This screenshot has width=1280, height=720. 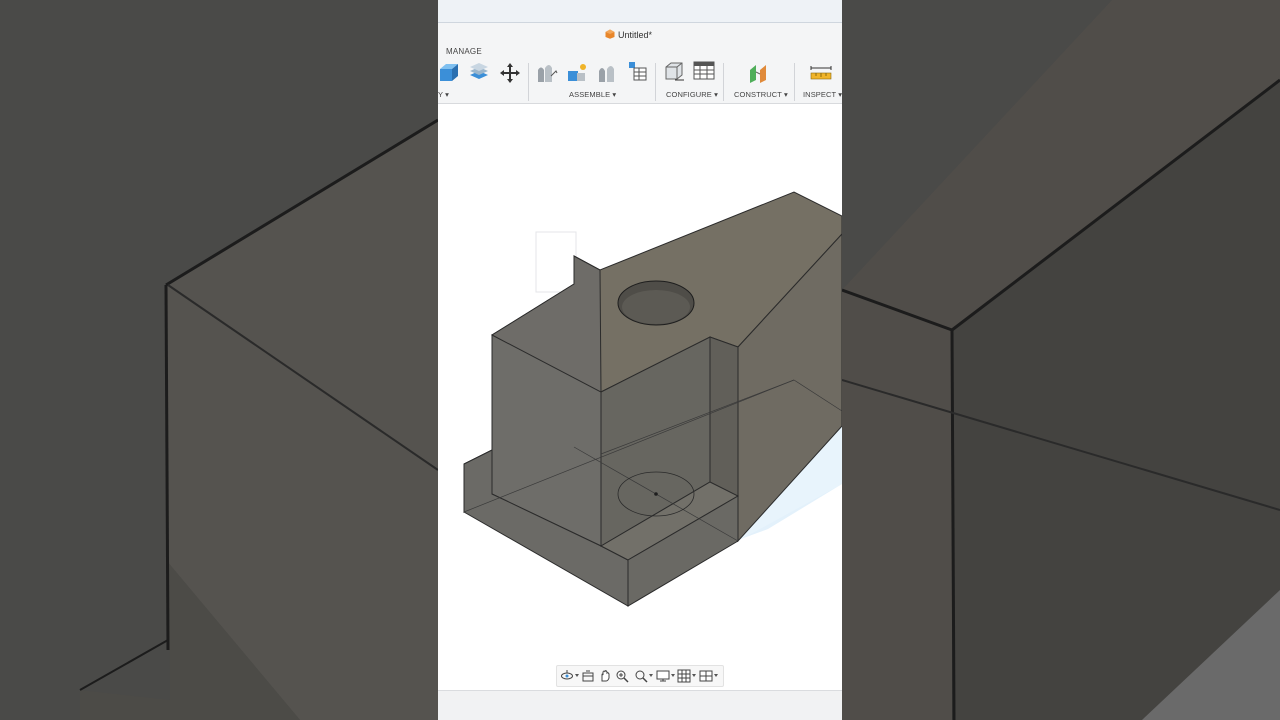 What do you see at coordinates (567, 676) in the screenshot?
I see `orbit-icon` at bounding box center [567, 676].